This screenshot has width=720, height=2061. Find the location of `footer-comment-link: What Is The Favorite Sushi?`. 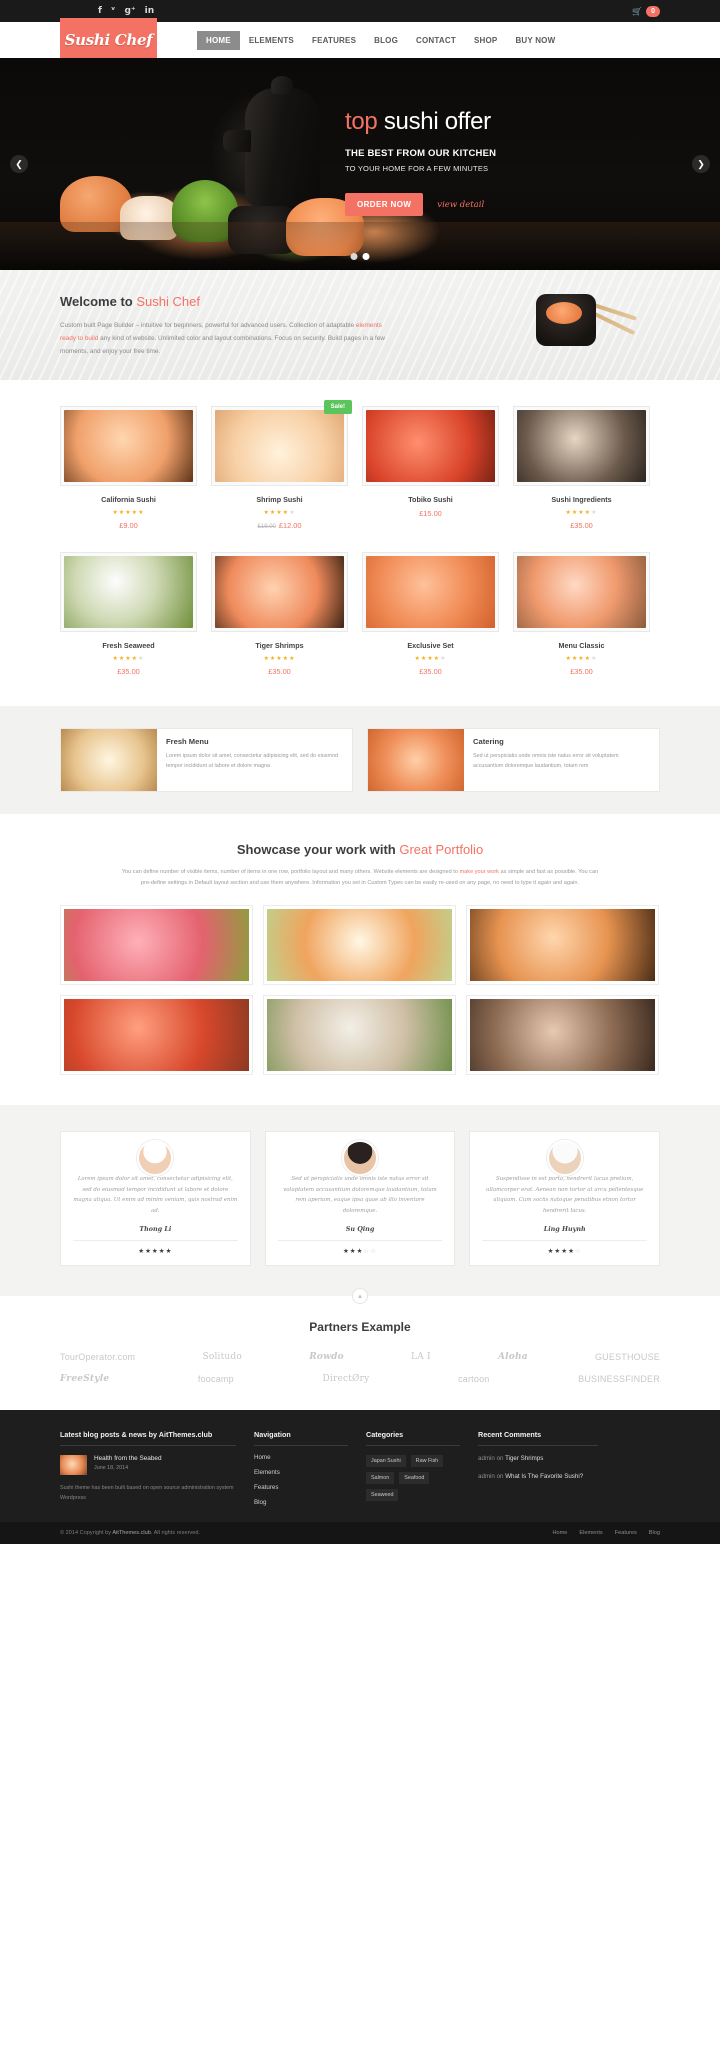

footer-comment-link: What Is The Favorite Sushi? is located at coordinates (544, 1476).